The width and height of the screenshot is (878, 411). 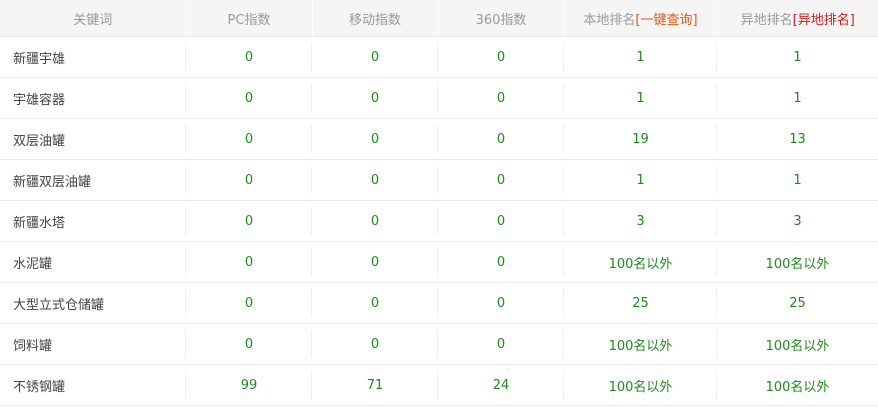 I want to click on local-rank-cell: 3, so click(x=640, y=221).